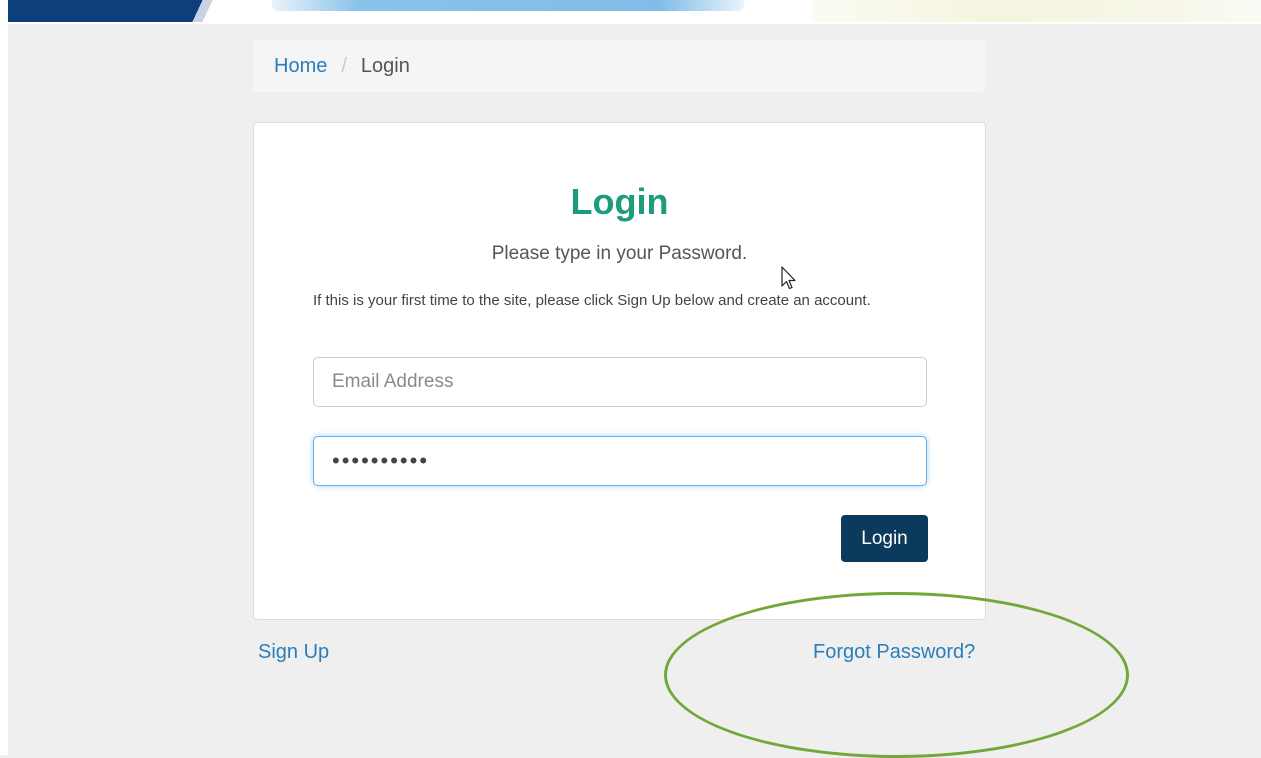 Image resolution: width=1261 pixels, height=758 pixels. What do you see at coordinates (884, 538) in the screenshot?
I see `login-button: Login` at bounding box center [884, 538].